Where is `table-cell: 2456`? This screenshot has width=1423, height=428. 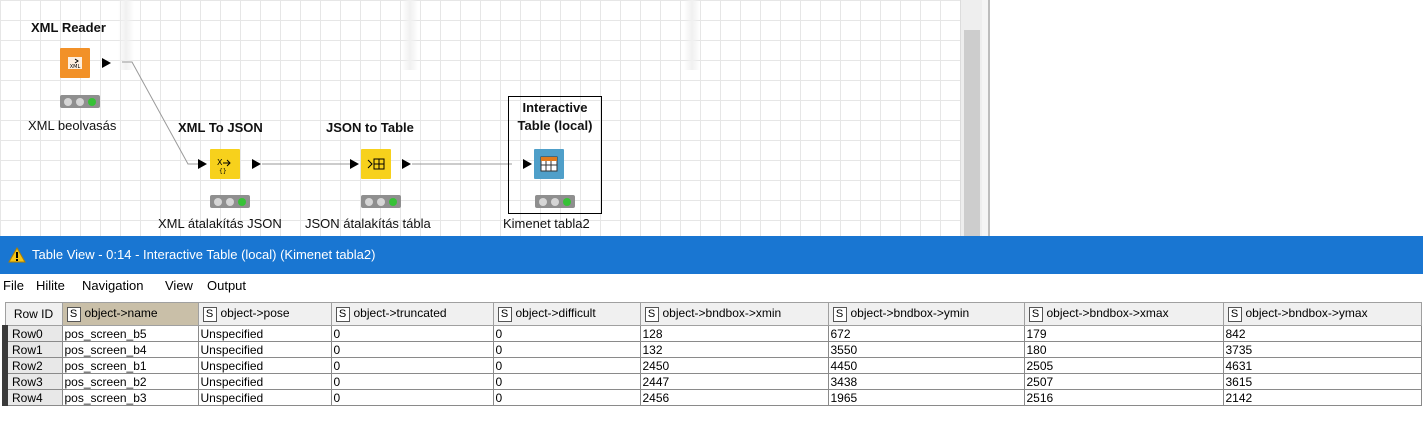 table-cell: 2456 is located at coordinates (734, 397).